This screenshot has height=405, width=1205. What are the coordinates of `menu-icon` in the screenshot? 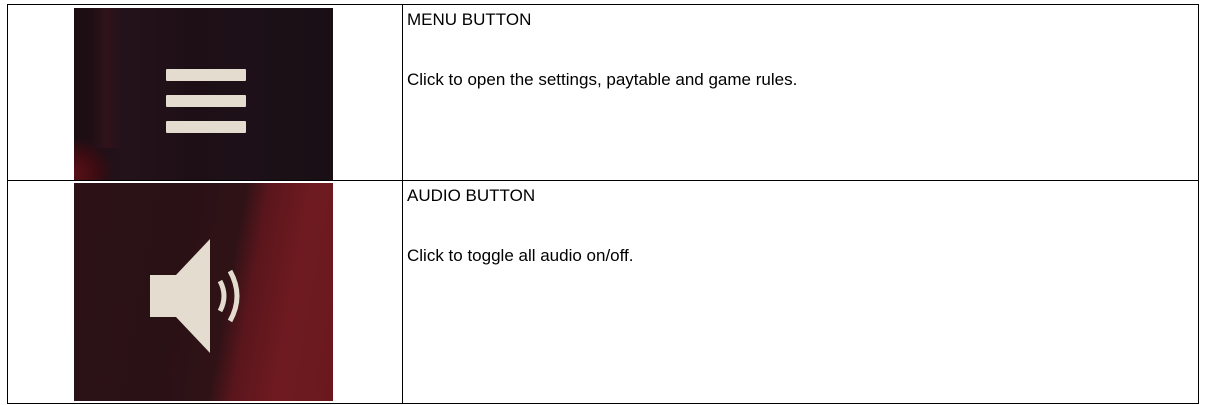 It's located at (206, 104).